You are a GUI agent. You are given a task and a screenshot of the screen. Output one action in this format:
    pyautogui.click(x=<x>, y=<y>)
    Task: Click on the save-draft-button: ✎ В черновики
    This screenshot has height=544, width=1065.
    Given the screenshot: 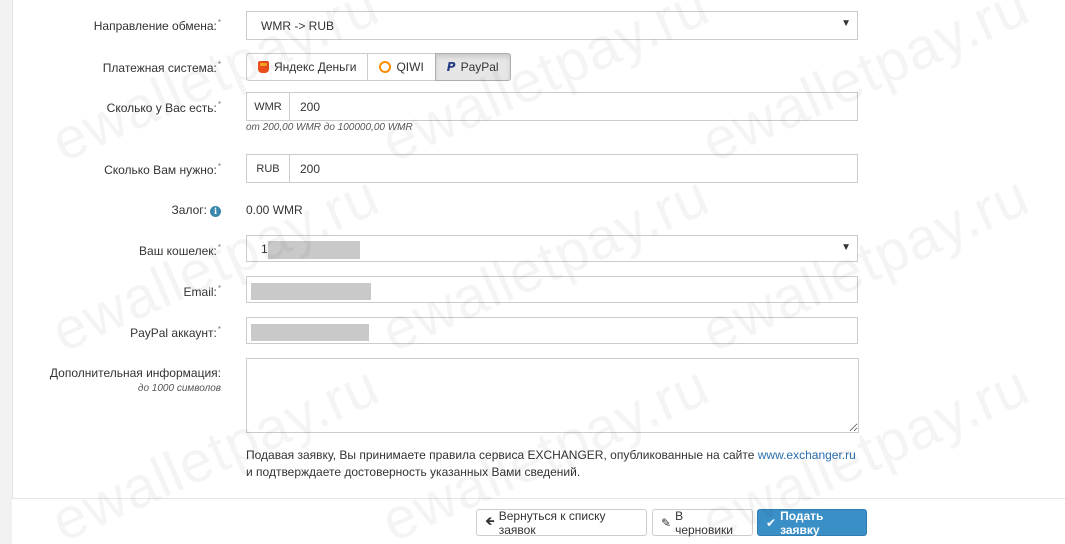 What is the action you would take?
    pyautogui.click(x=702, y=522)
    